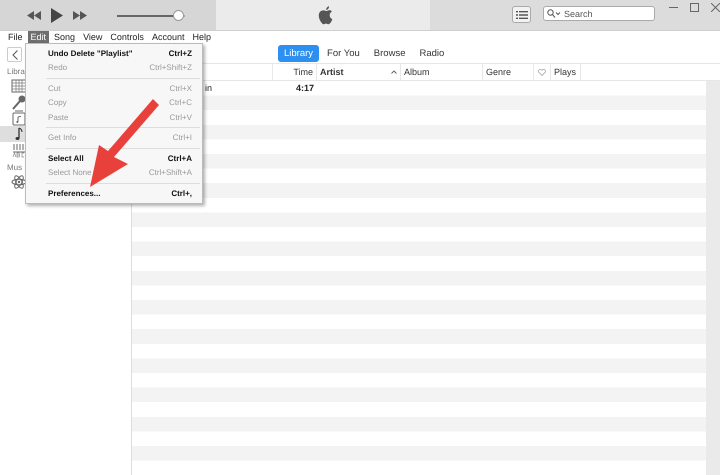 The width and height of the screenshot is (720, 475). What do you see at coordinates (16, 72) in the screenshot?
I see `section-heading: Libra` at bounding box center [16, 72].